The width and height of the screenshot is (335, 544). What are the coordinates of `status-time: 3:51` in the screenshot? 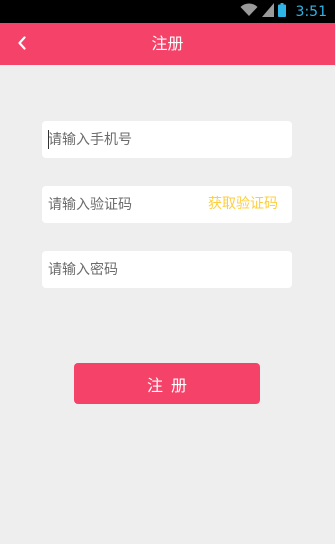 It's located at (311, 11).